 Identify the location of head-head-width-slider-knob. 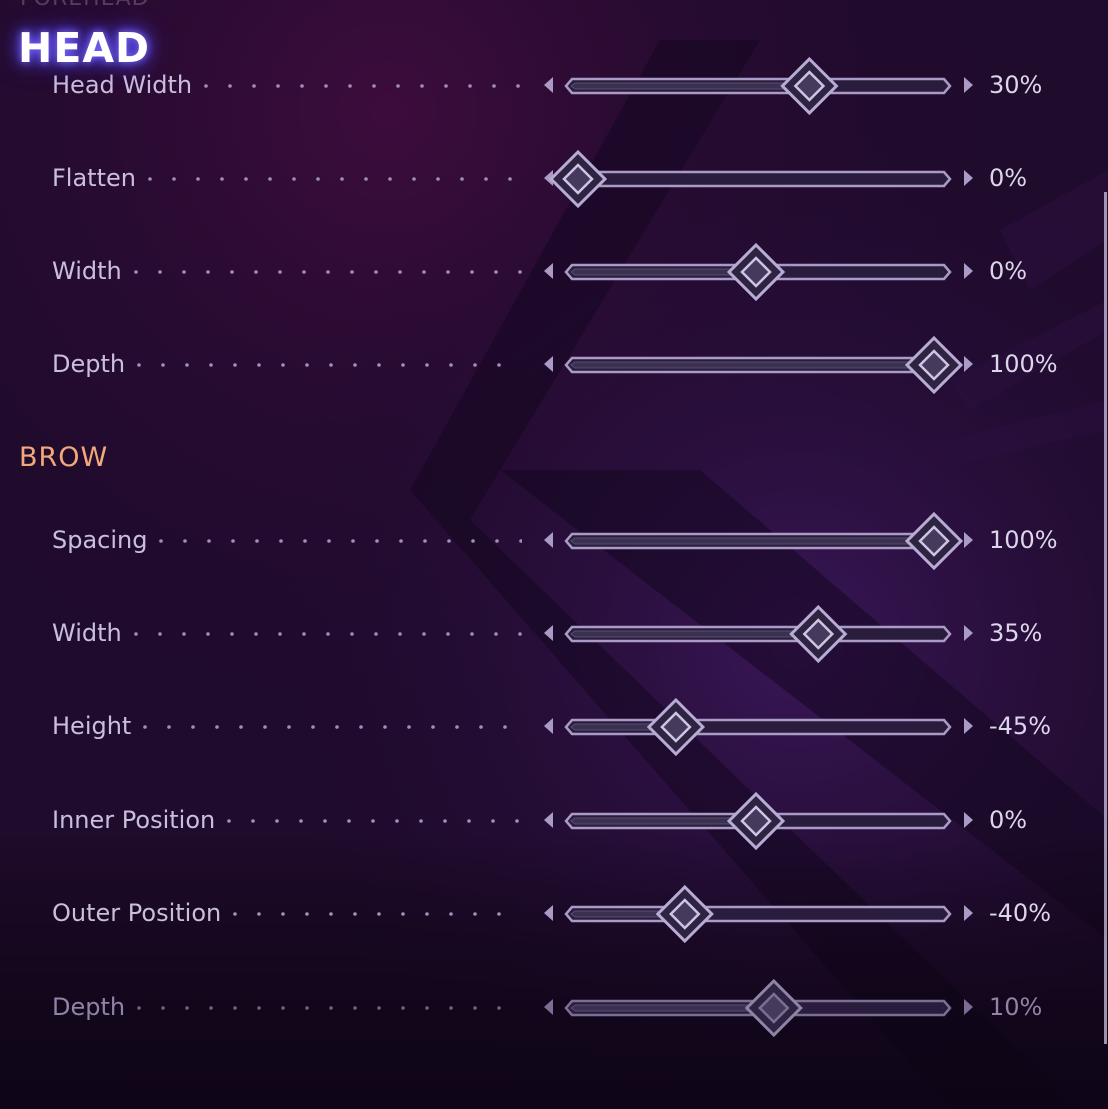
(809, 86).